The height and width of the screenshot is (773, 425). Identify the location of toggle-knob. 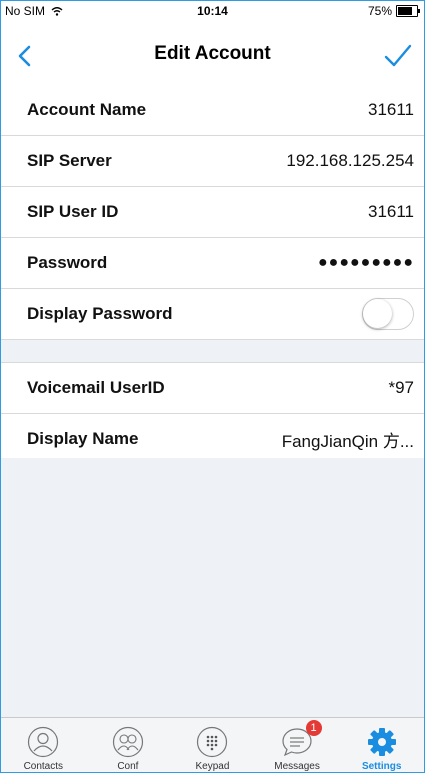
(377, 313).